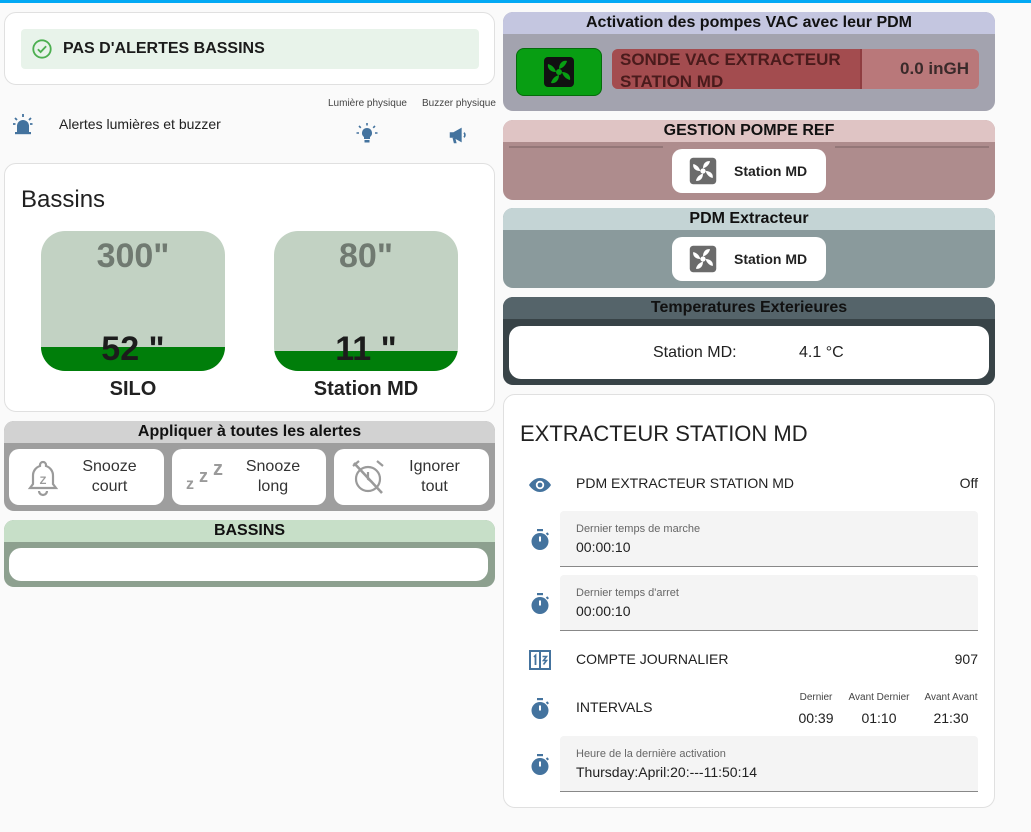 This screenshot has height=832, width=1031. I want to click on pdm-extracteur-station-button: Station MD, so click(749, 259).